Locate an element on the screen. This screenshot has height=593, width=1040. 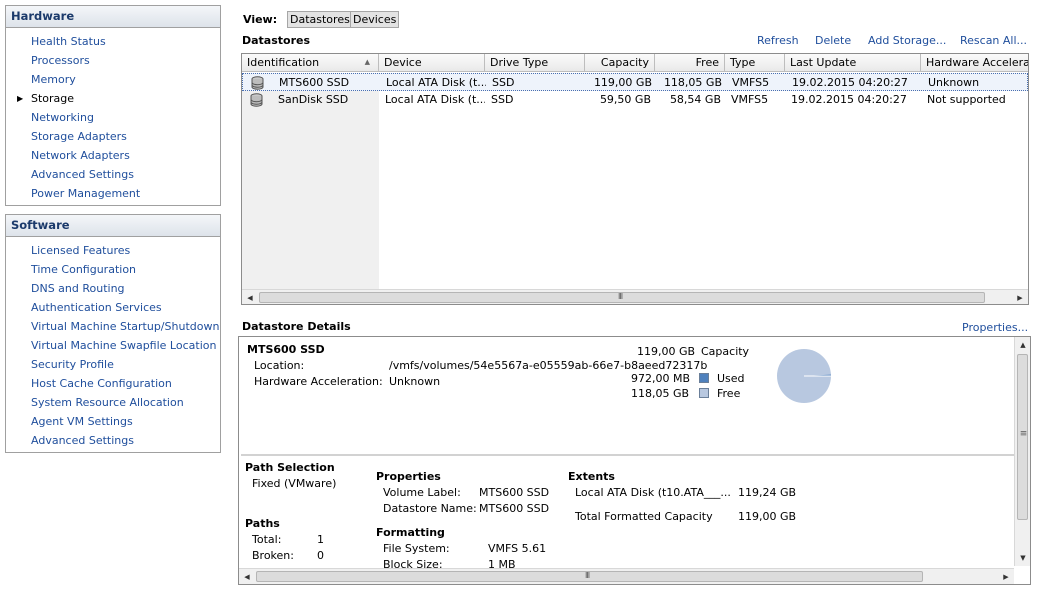
details-vertical-scrollbar: ▲ ≡ ▼ is located at coordinates (1022, 451).